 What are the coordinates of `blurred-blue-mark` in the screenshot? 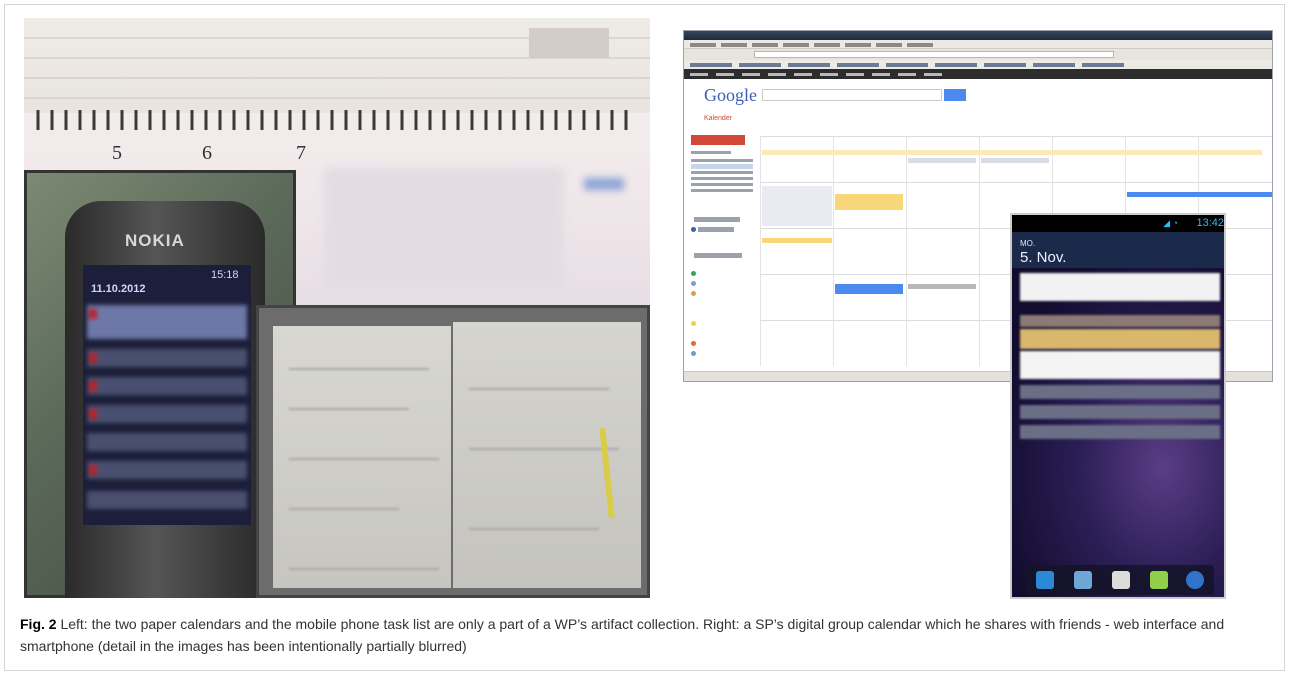 It's located at (604, 184).